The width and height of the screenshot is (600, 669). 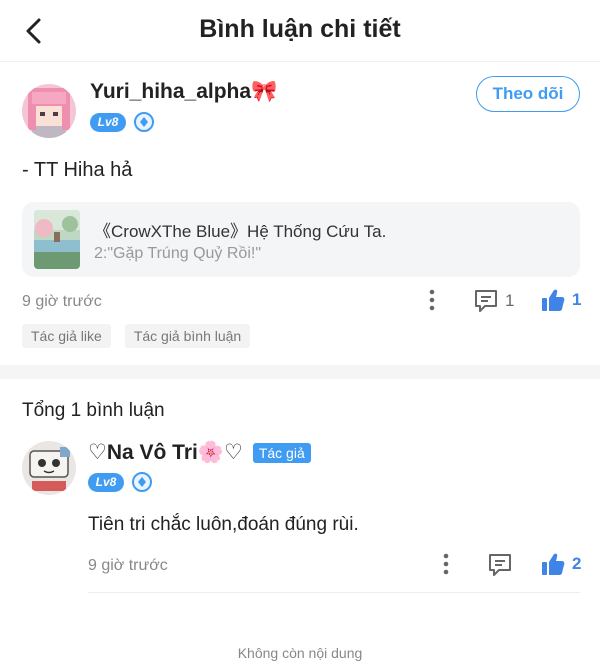 What do you see at coordinates (281, 452) in the screenshot?
I see `author-badge: Tác giả` at bounding box center [281, 452].